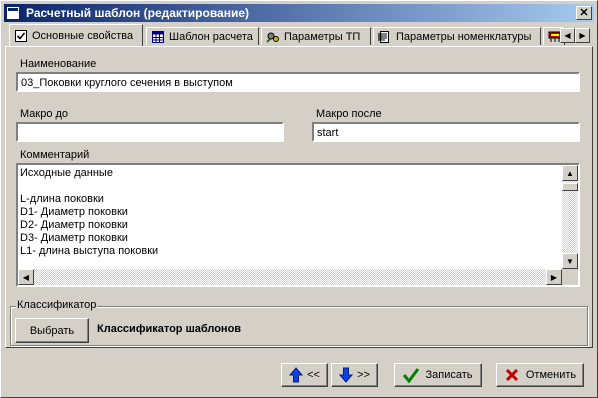 This screenshot has height=398, width=598. What do you see at coordinates (570, 187) in the screenshot?
I see `scroll-thumb` at bounding box center [570, 187].